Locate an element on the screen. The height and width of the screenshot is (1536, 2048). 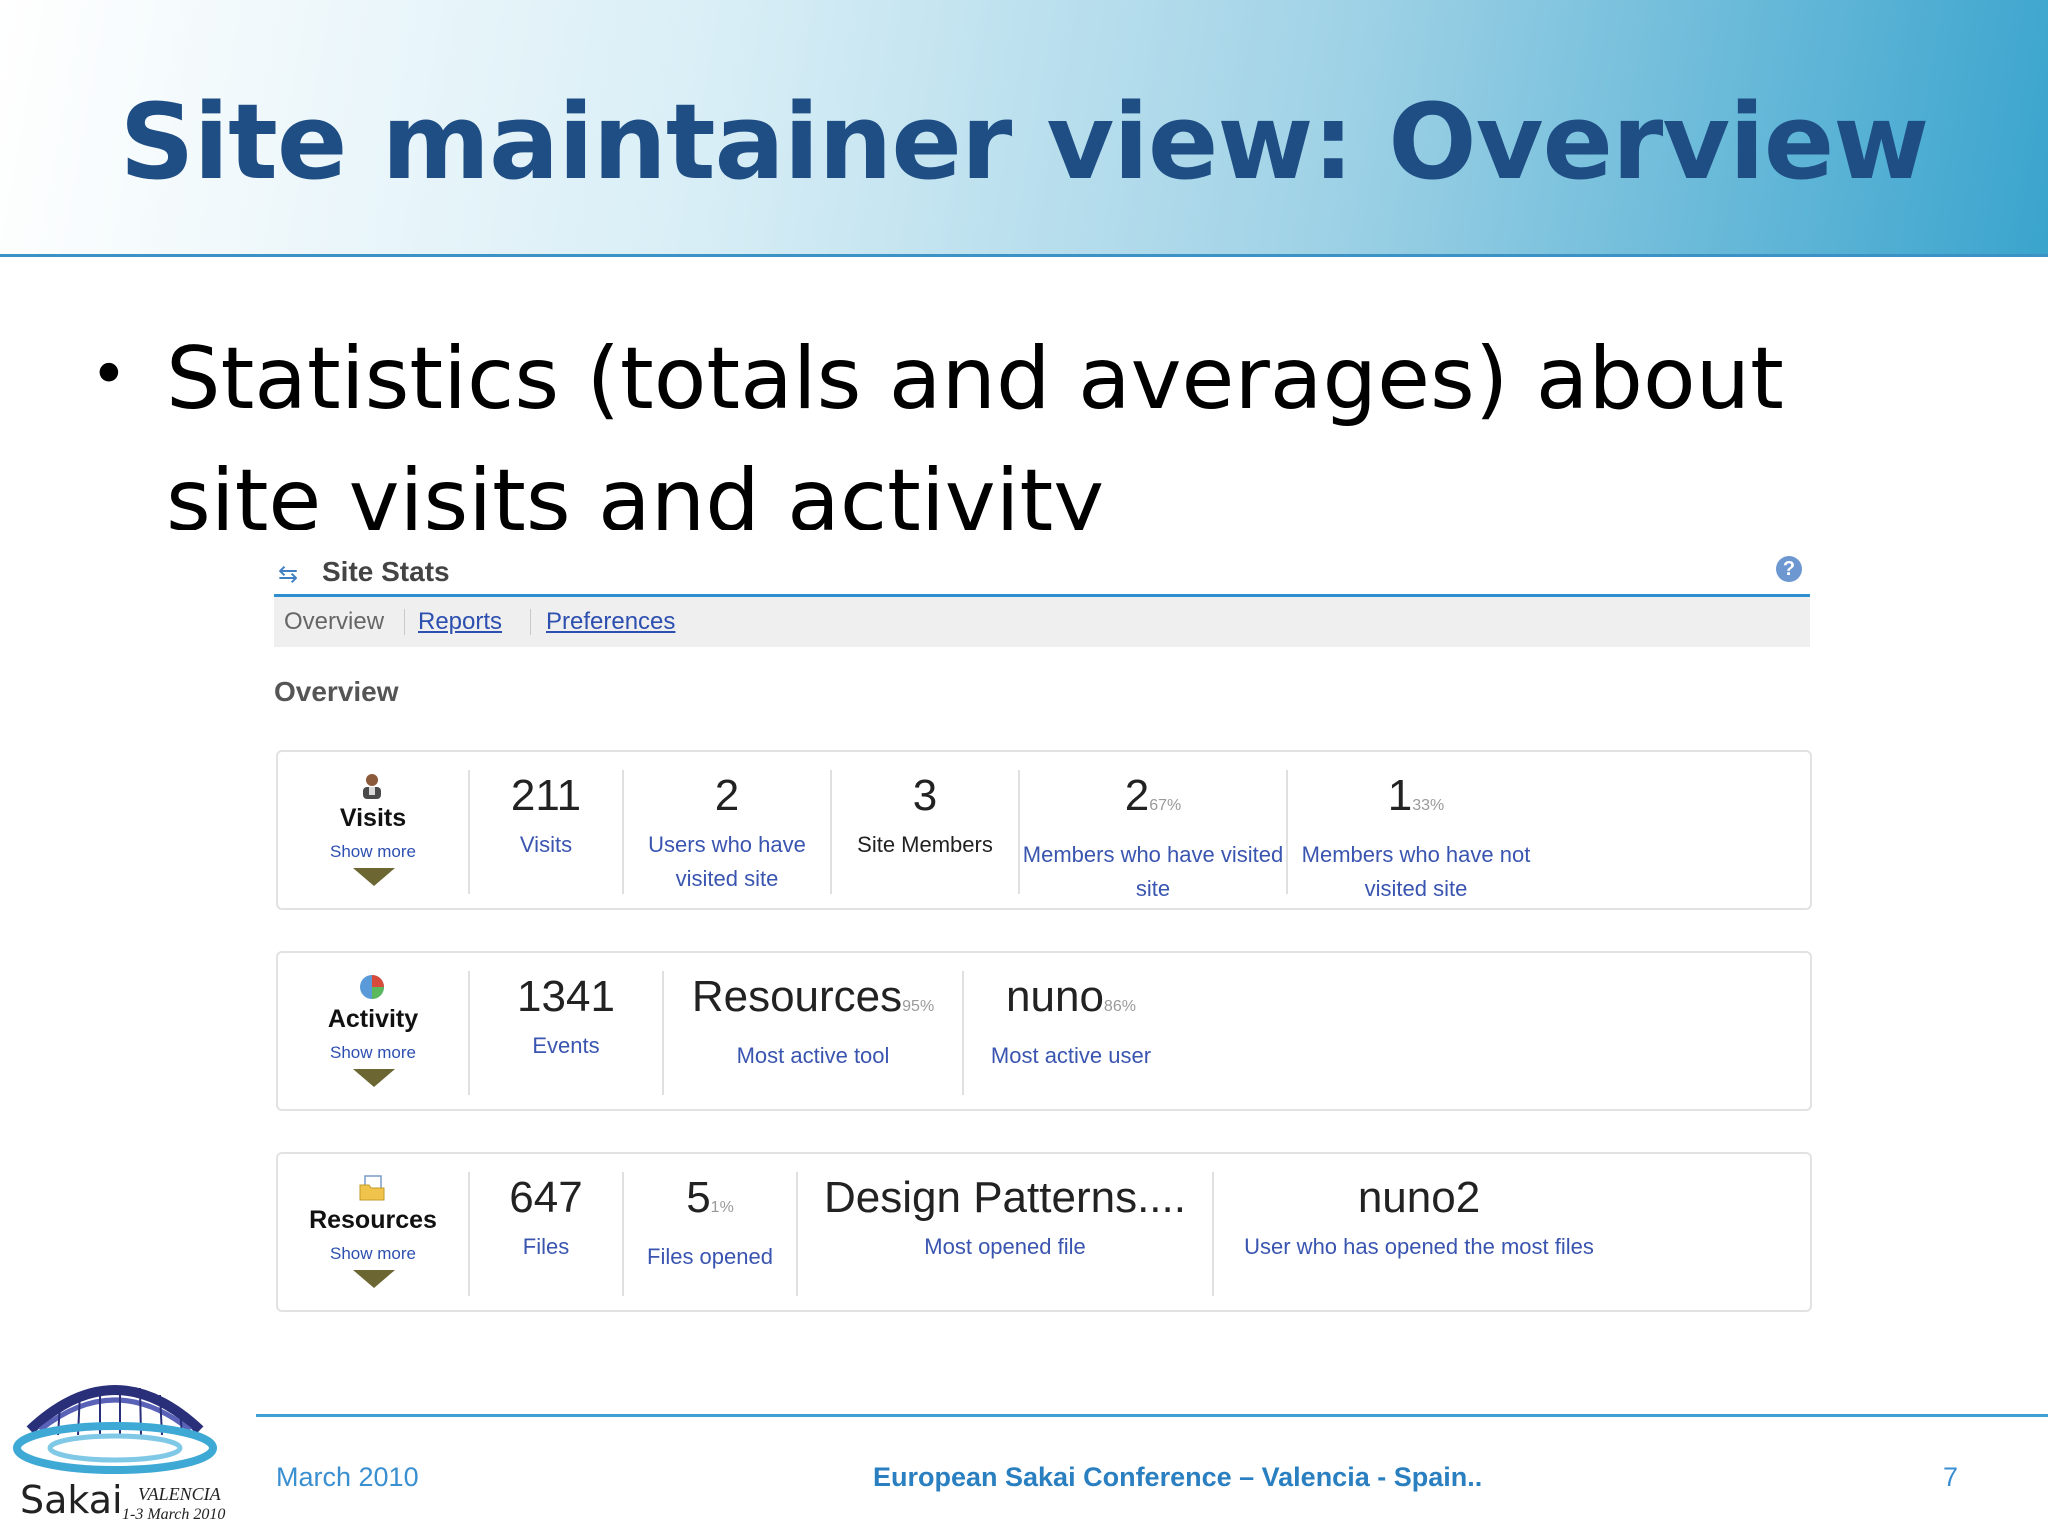
stat-value: 3 is located at coordinates (925, 795).